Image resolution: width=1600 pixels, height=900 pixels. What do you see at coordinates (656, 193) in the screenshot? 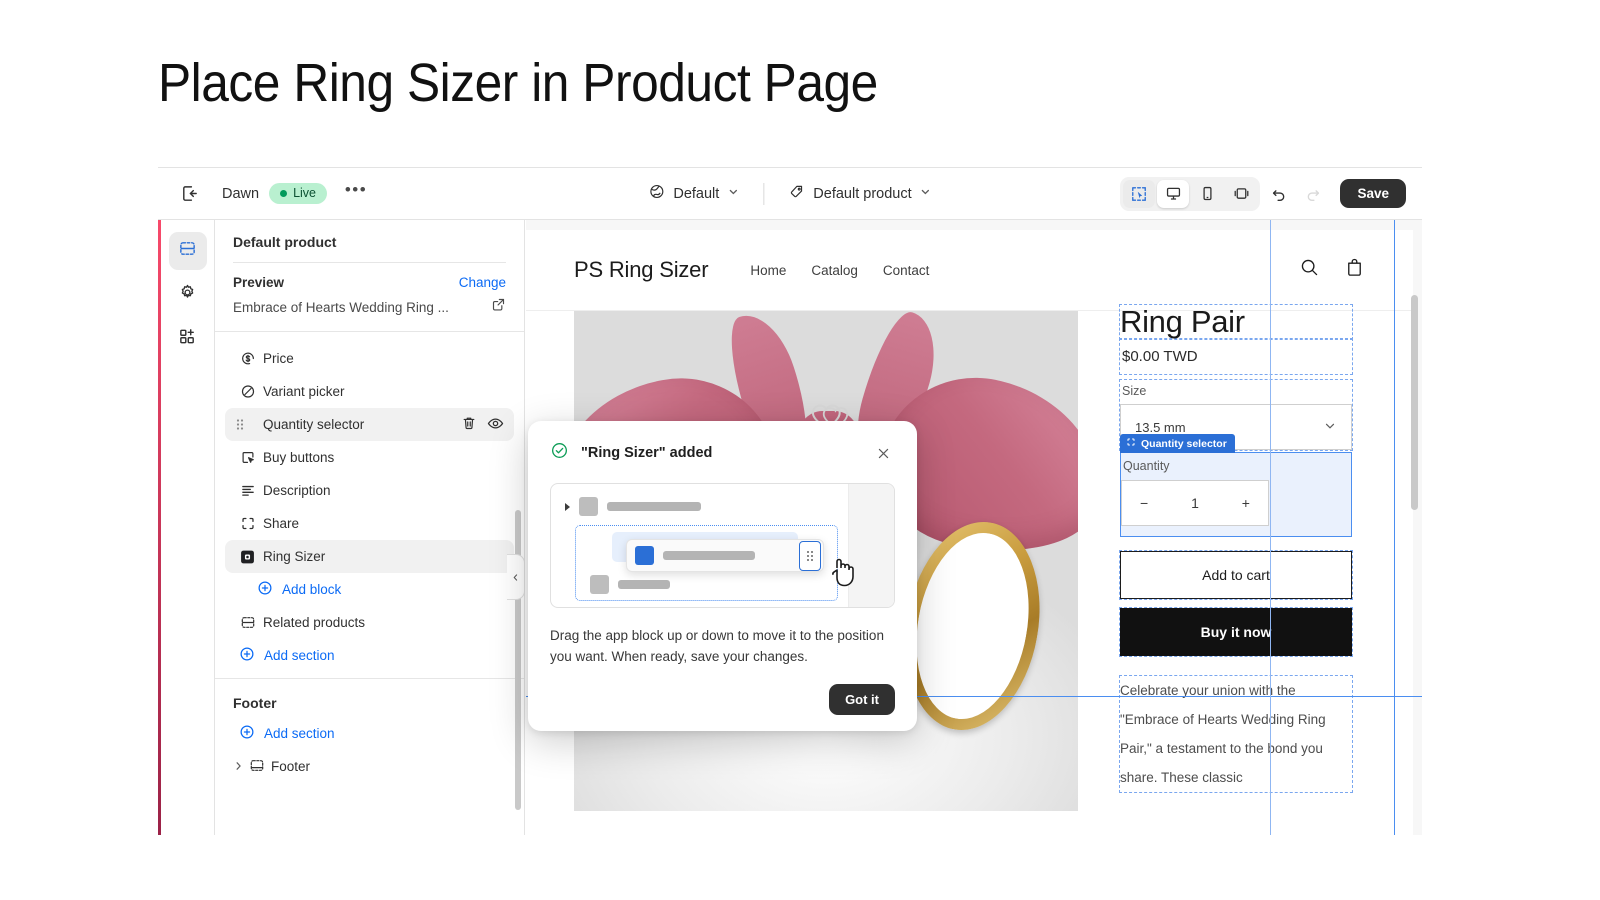
I see `globe-icon` at bounding box center [656, 193].